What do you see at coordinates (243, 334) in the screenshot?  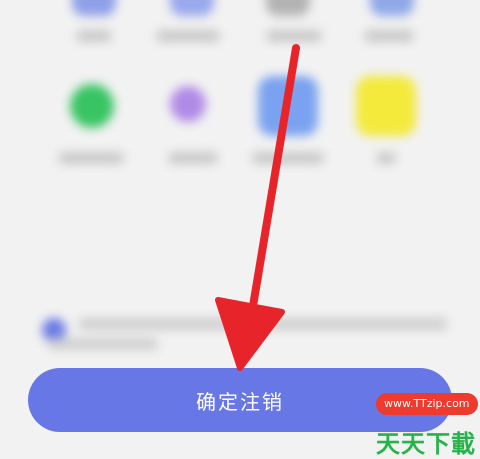 I see `agreement-row-blurred` at bounding box center [243, 334].